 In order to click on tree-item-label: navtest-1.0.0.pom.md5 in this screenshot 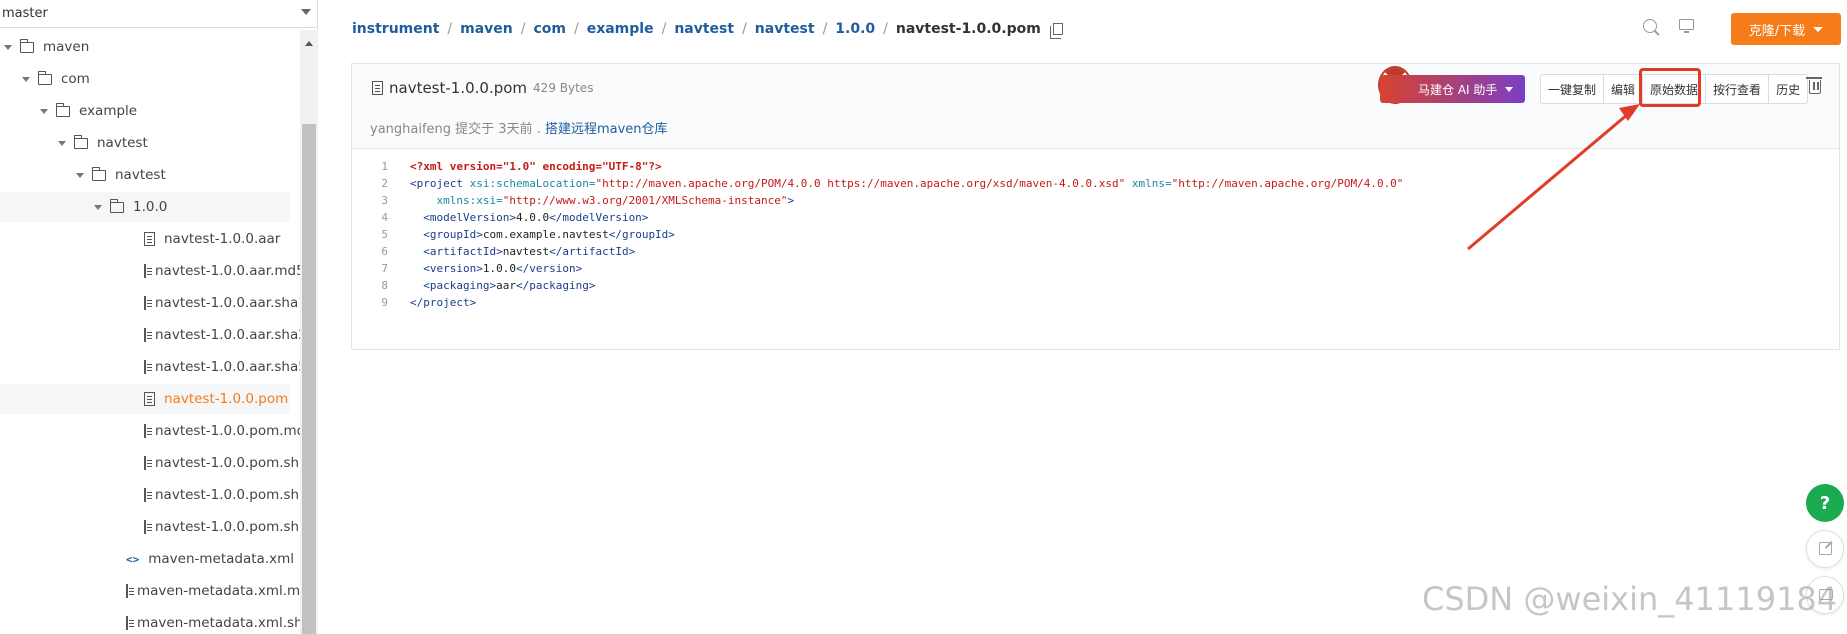, I will do `click(227, 431)`.